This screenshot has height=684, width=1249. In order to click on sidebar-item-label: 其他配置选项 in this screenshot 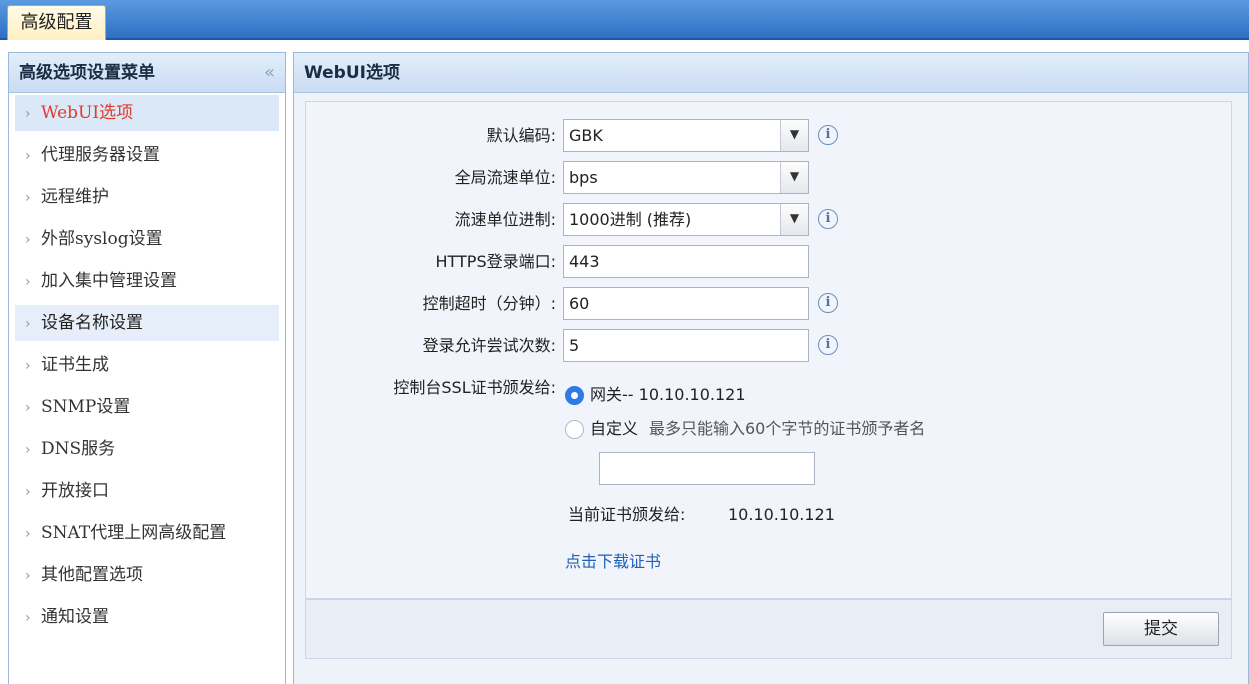, I will do `click(92, 575)`.